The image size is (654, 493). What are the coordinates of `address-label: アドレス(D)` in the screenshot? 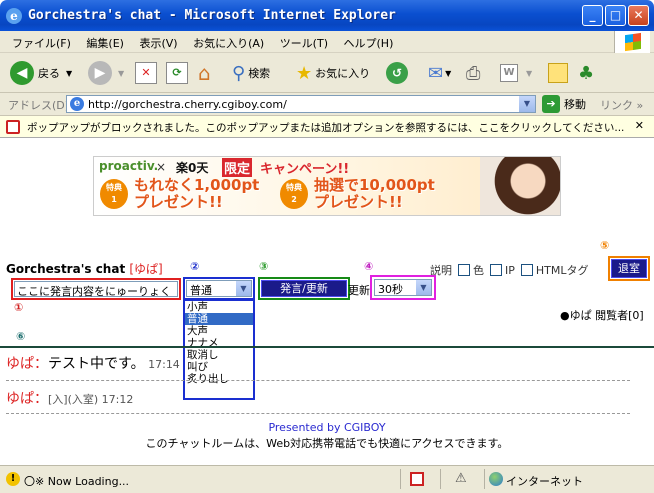 It's located at (39, 105).